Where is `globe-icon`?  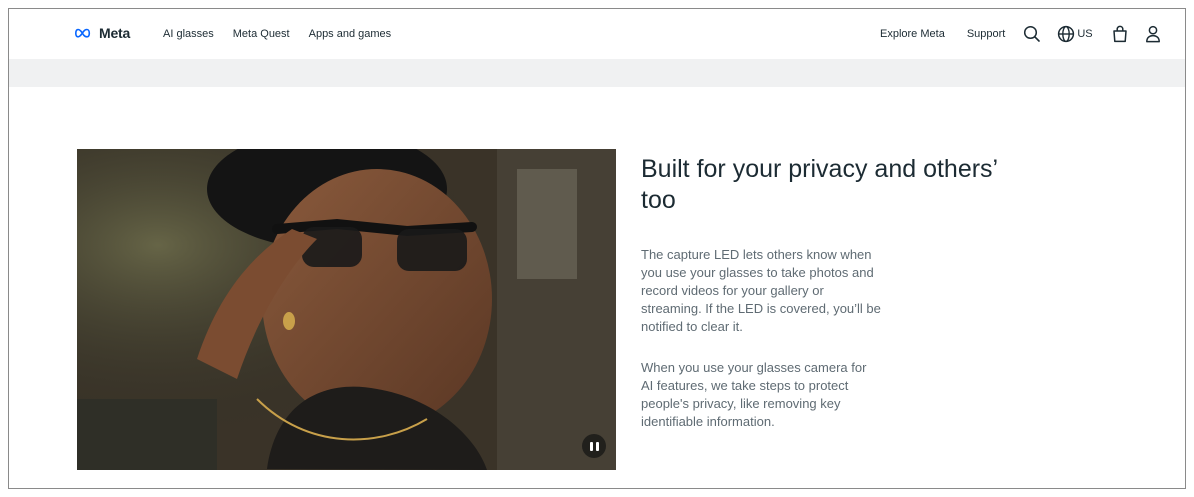
globe-icon is located at coordinates (1066, 34).